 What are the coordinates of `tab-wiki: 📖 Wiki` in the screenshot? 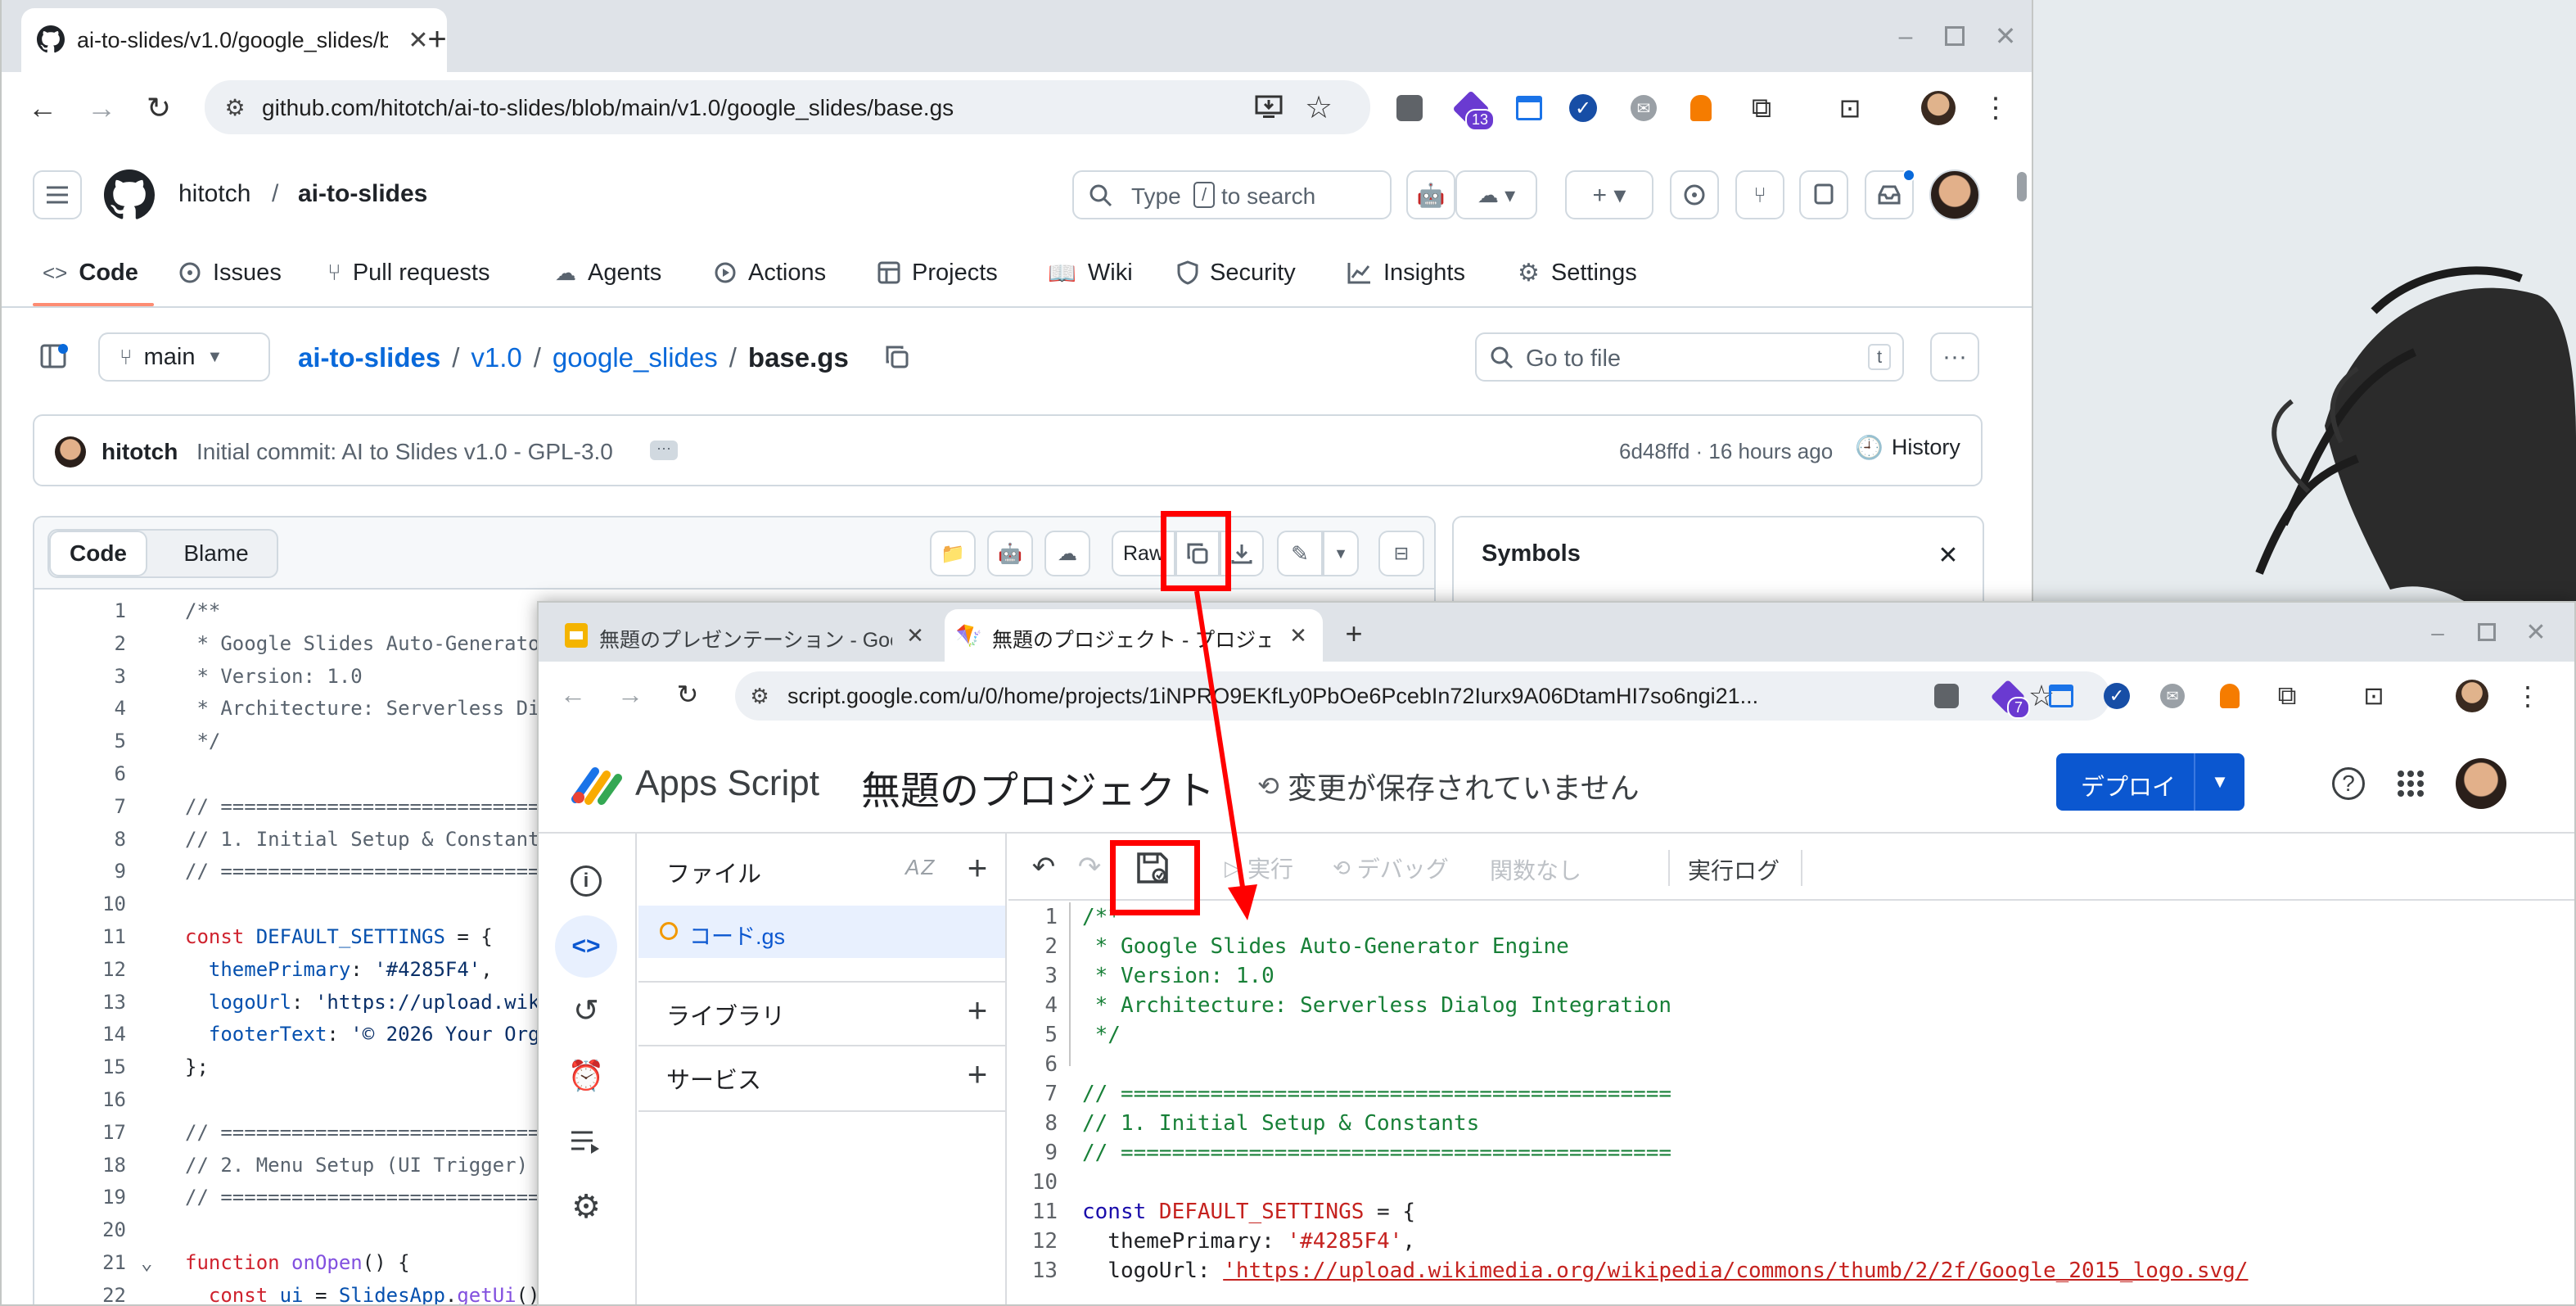 It's located at (1090, 273).